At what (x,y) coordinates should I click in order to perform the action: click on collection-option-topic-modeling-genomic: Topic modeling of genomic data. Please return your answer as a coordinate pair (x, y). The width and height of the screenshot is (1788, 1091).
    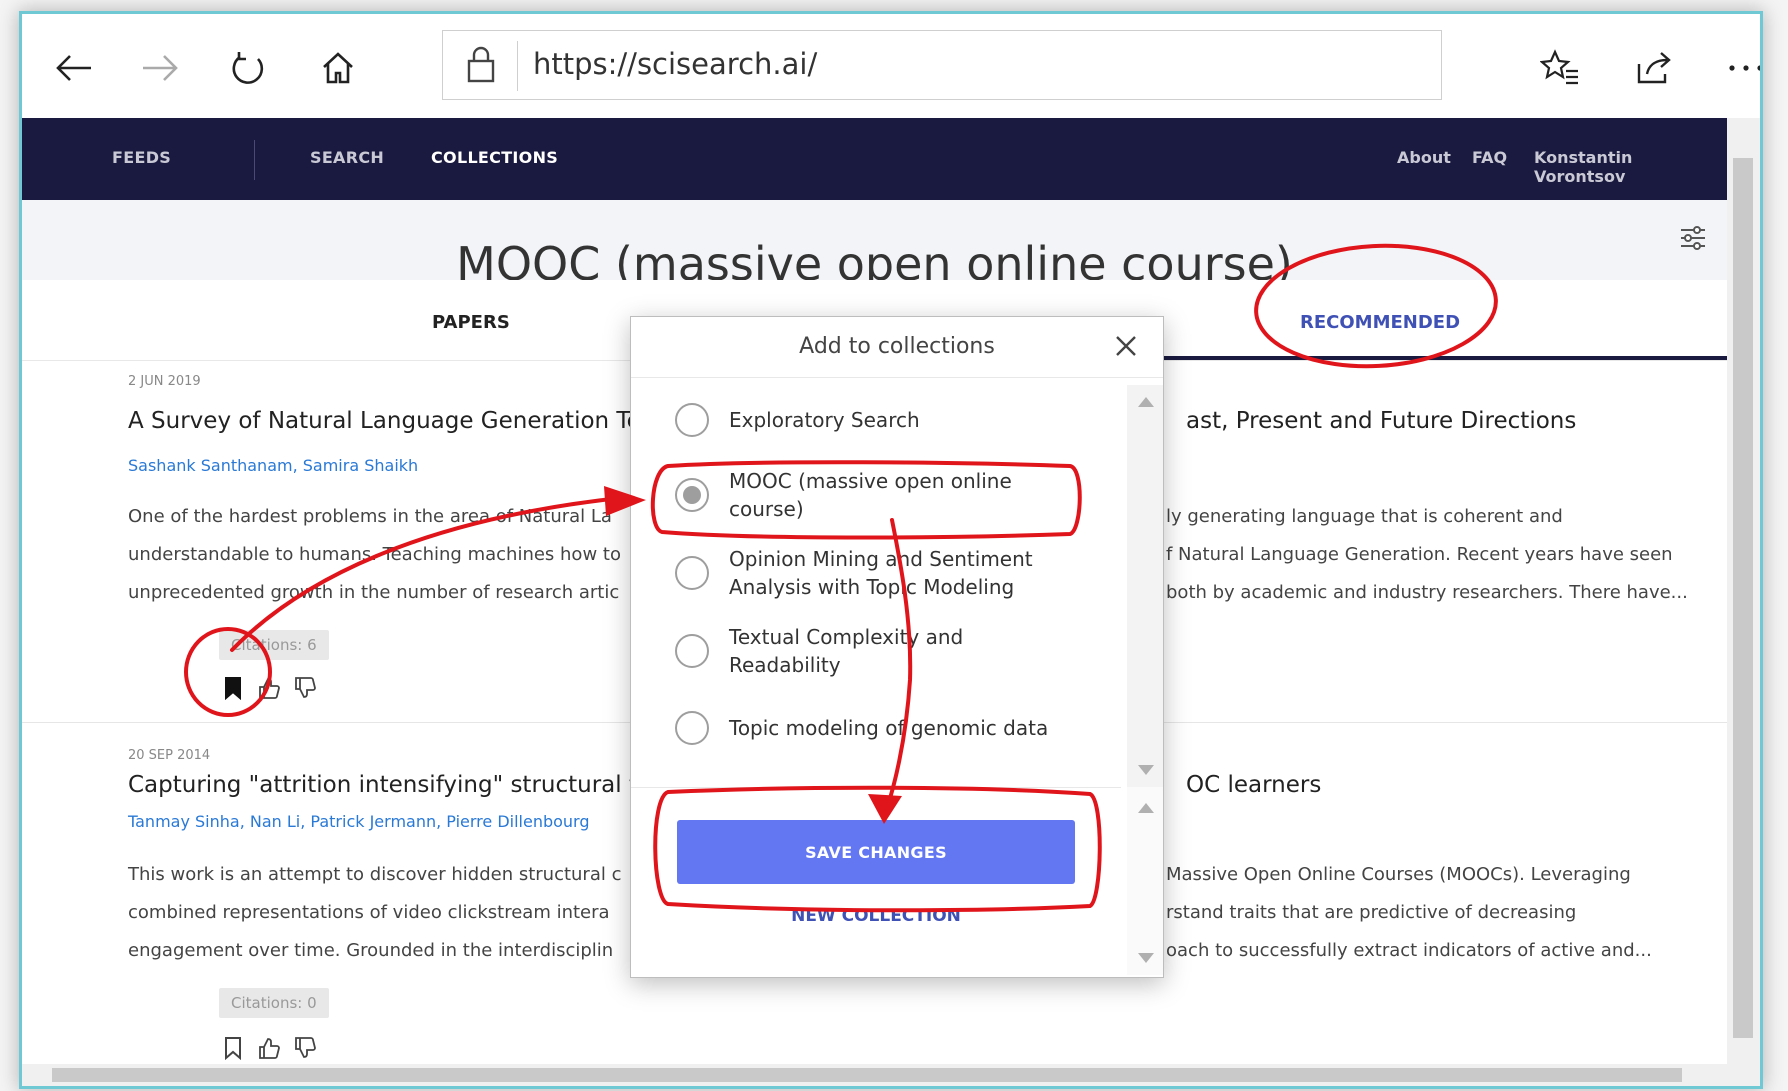
    Looking at the image, I should click on (867, 728).